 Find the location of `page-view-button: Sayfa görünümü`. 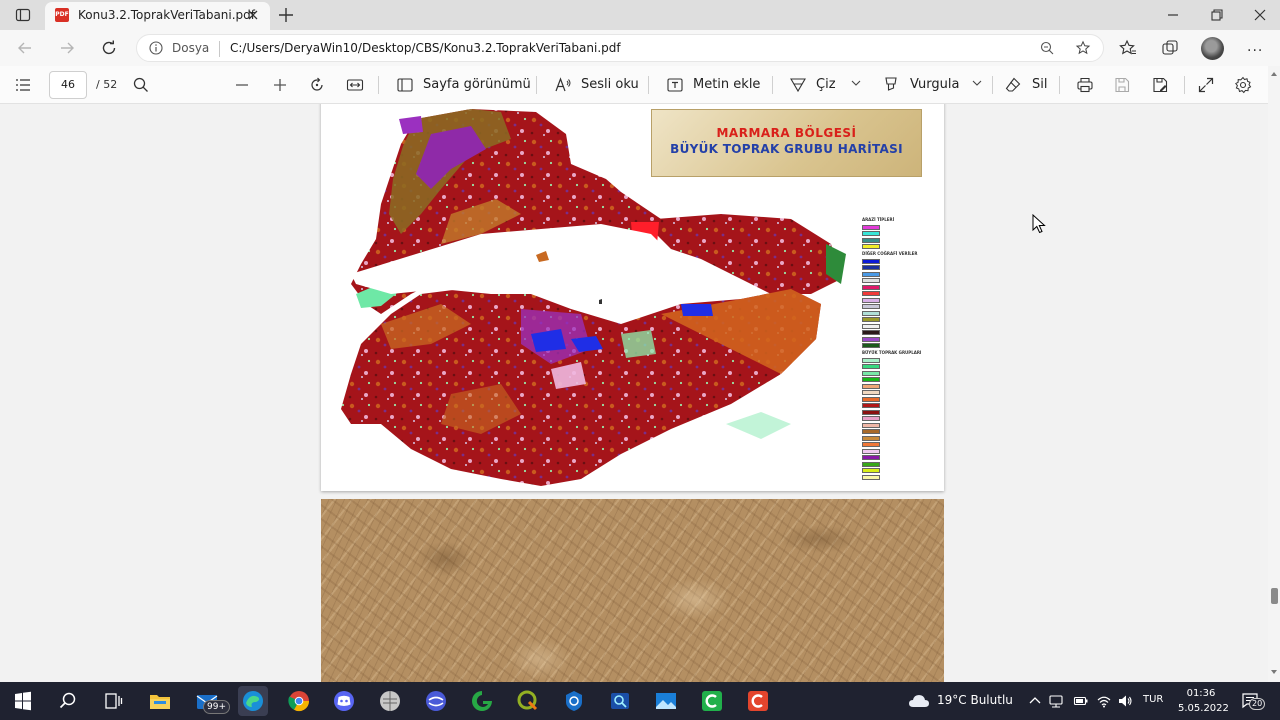

page-view-button: Sayfa görünümü is located at coordinates (477, 84).